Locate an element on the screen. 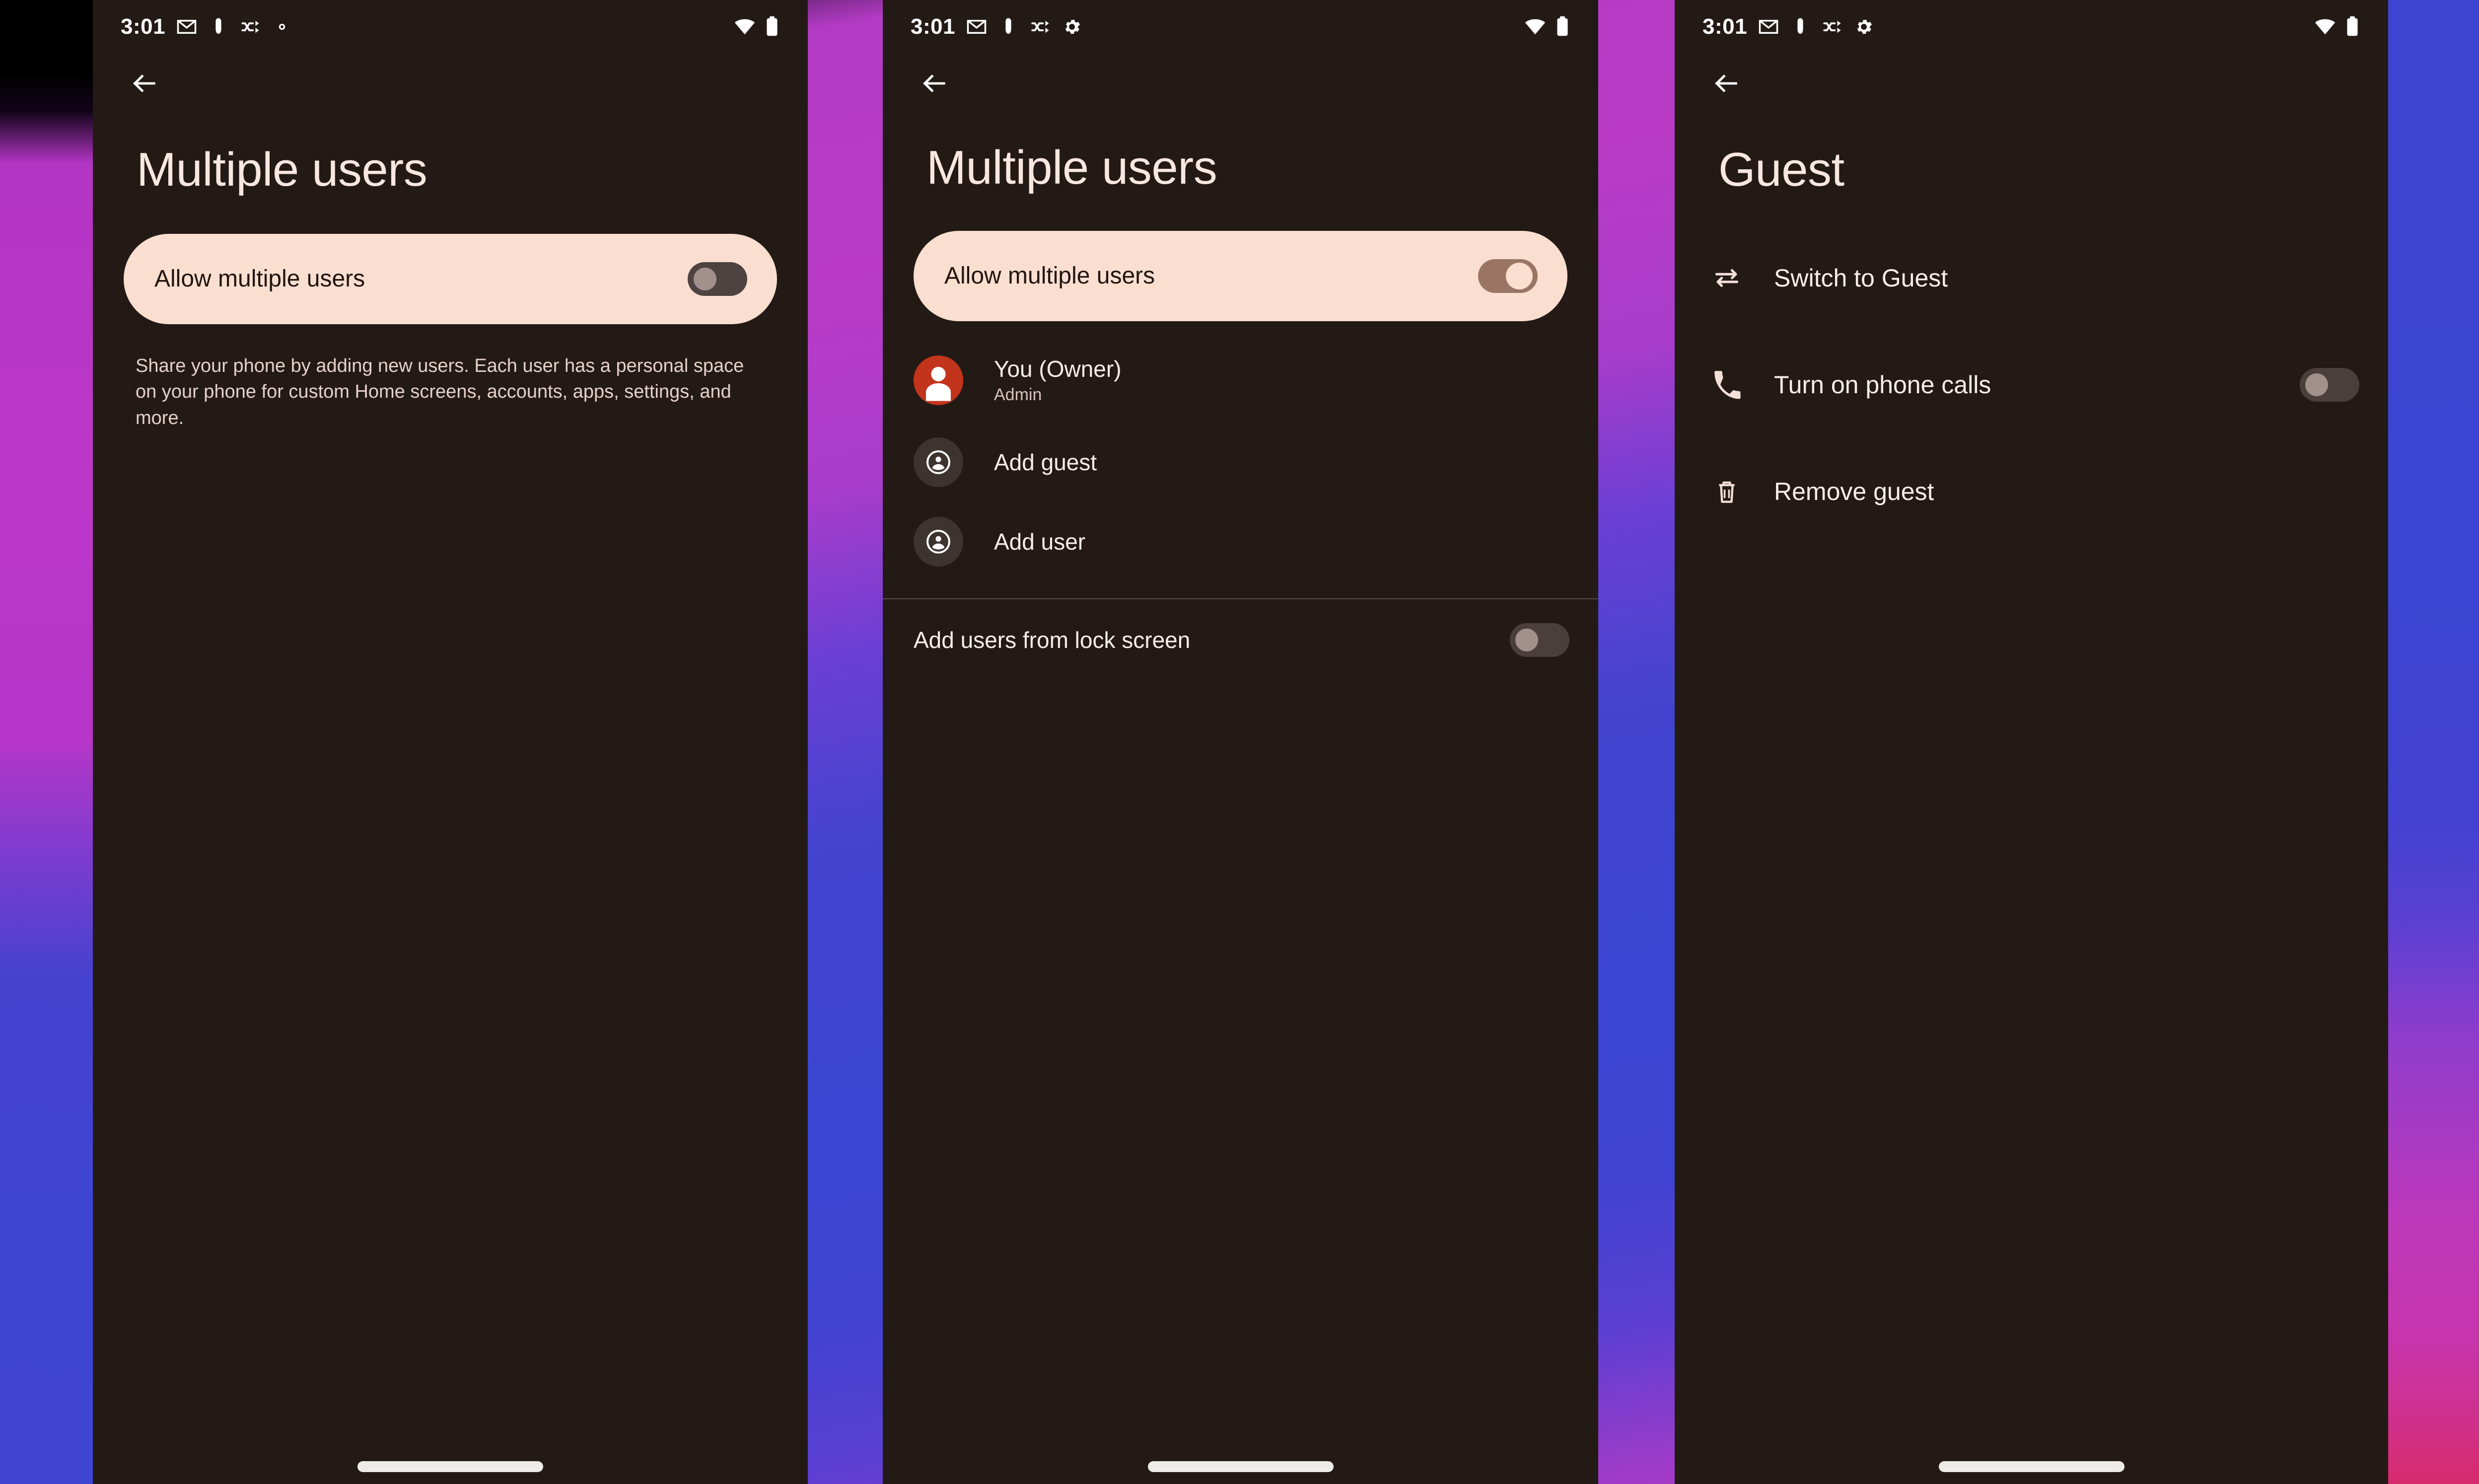  add-users-from-lock-screen-toggle is located at coordinates (1539, 640).